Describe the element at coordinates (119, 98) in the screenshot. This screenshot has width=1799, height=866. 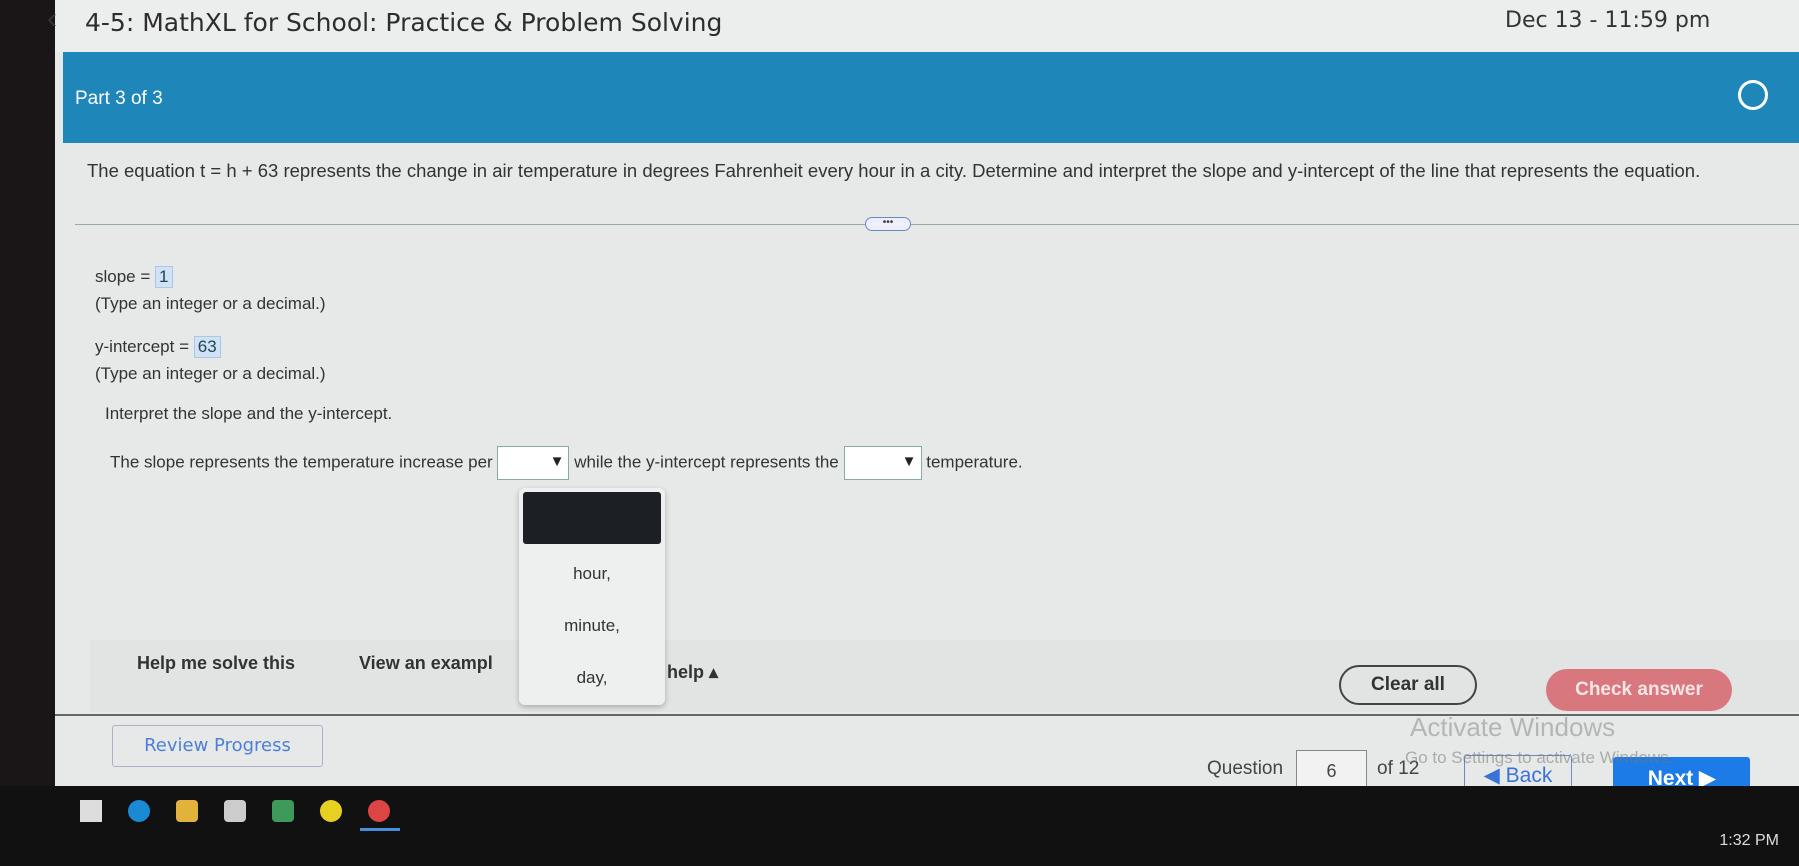
I see `part-indicator: Part 3 of 3` at that location.